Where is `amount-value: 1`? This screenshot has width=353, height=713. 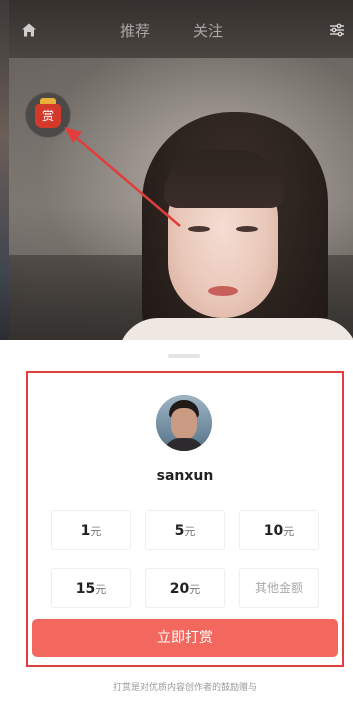
amount-value: 1 is located at coordinates (85, 531).